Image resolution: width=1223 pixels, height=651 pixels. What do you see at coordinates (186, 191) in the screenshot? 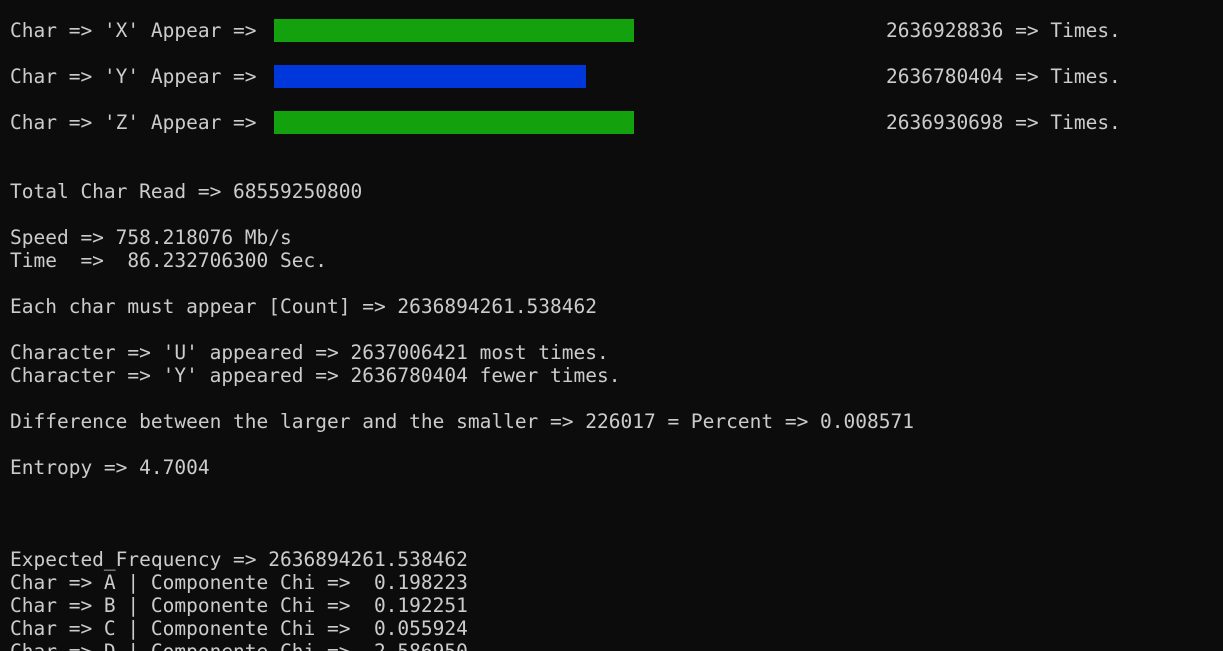
I see `total-char-read: Total Char Read => 68559250800` at bounding box center [186, 191].